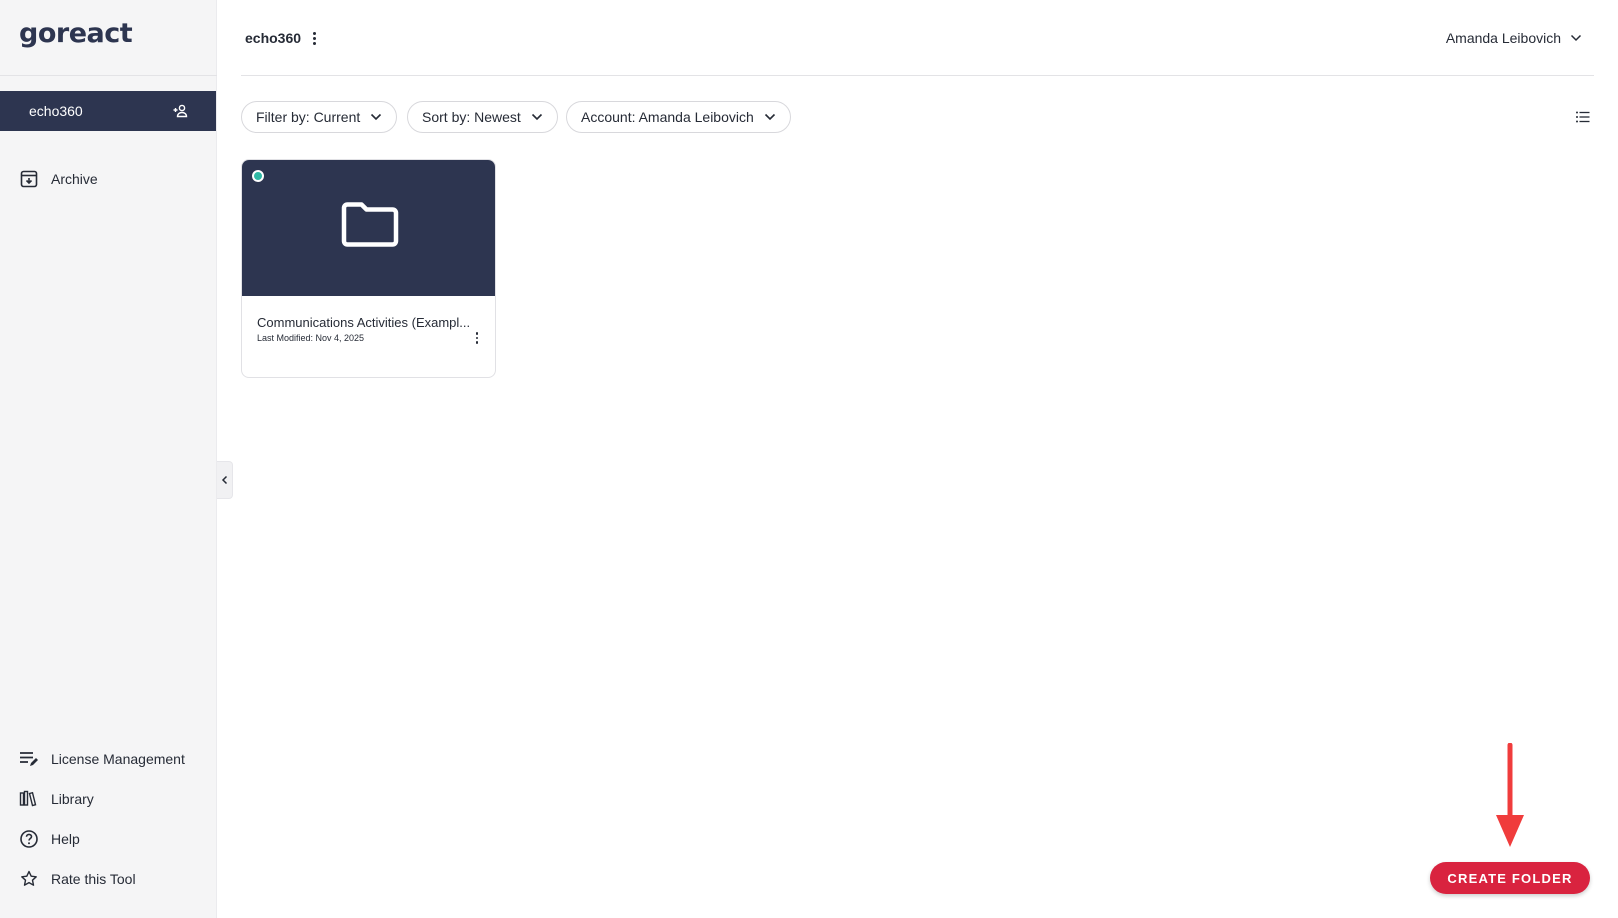 This screenshot has height=918, width=1618. What do you see at coordinates (273, 38) in the screenshot?
I see `page-title-text: echo360` at bounding box center [273, 38].